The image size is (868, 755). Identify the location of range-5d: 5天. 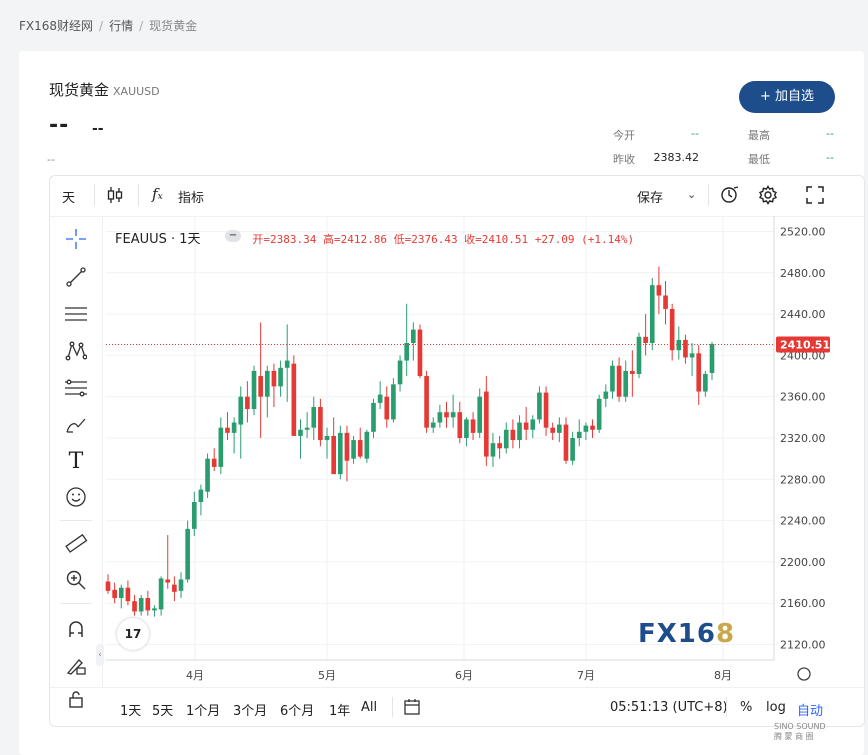
(162, 709).